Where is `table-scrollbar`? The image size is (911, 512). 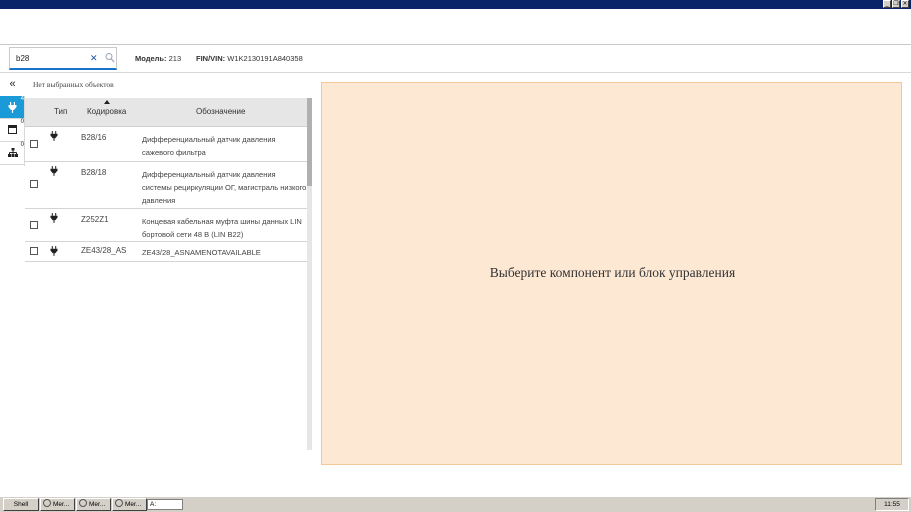 table-scrollbar is located at coordinates (309, 274).